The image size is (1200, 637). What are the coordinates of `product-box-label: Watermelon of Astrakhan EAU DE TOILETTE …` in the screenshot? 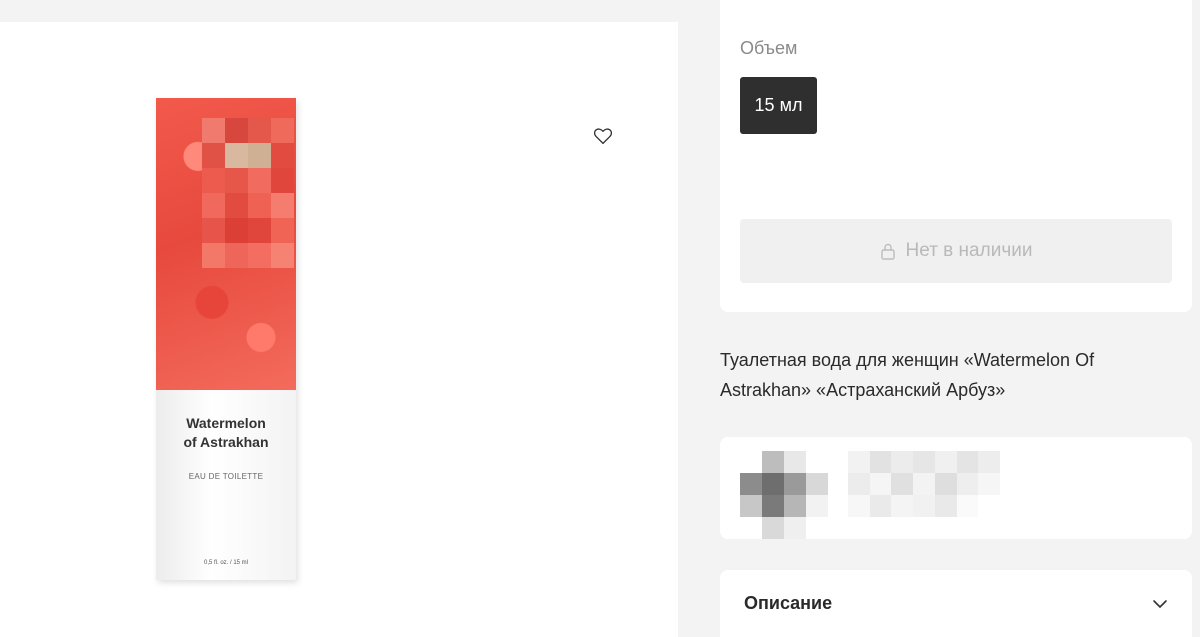 It's located at (226, 485).